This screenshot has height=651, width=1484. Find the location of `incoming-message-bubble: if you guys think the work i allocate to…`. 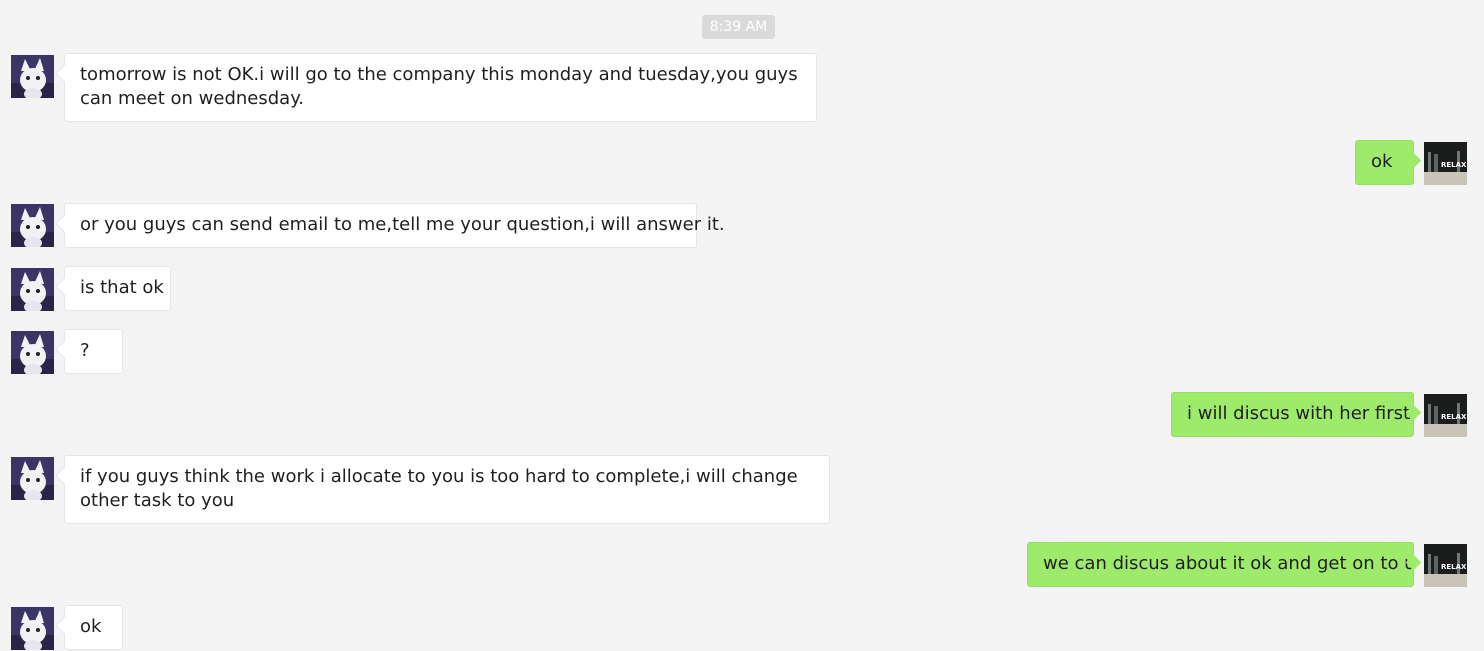

incoming-message-bubble: if you guys think the work i allocate to… is located at coordinates (447, 489).